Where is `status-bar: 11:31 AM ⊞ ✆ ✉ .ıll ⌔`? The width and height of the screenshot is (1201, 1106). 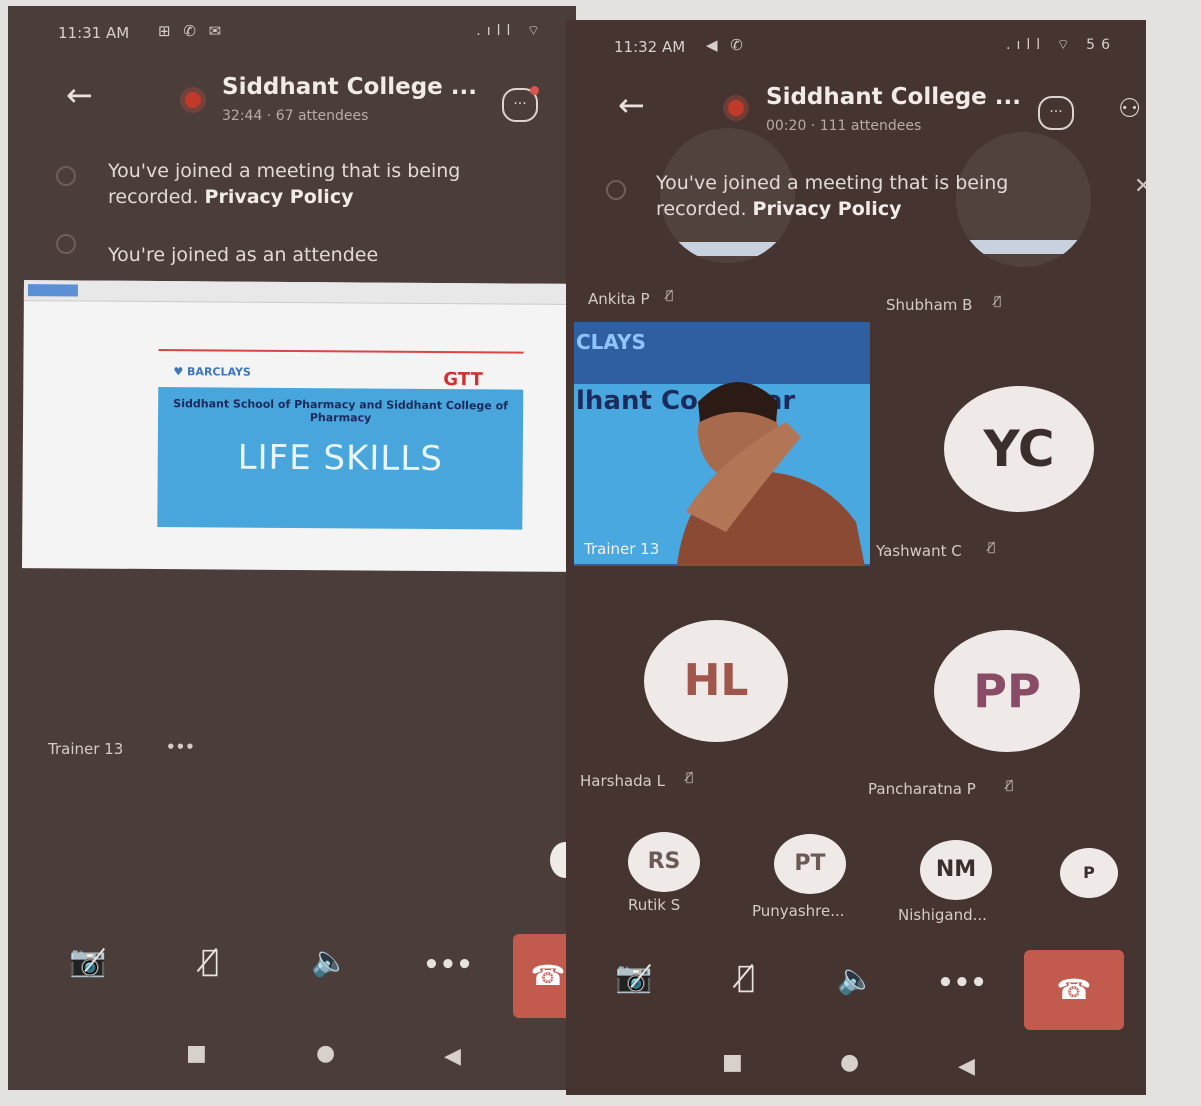
status-bar: 11:31 AM ⊞ ✆ ✉ .ıll ⌔ is located at coordinates (297, 32).